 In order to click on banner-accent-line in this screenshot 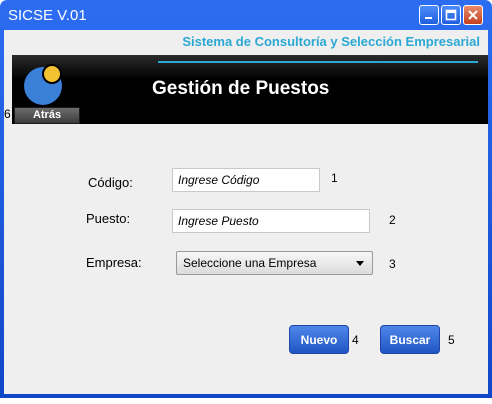, I will do `click(318, 62)`.